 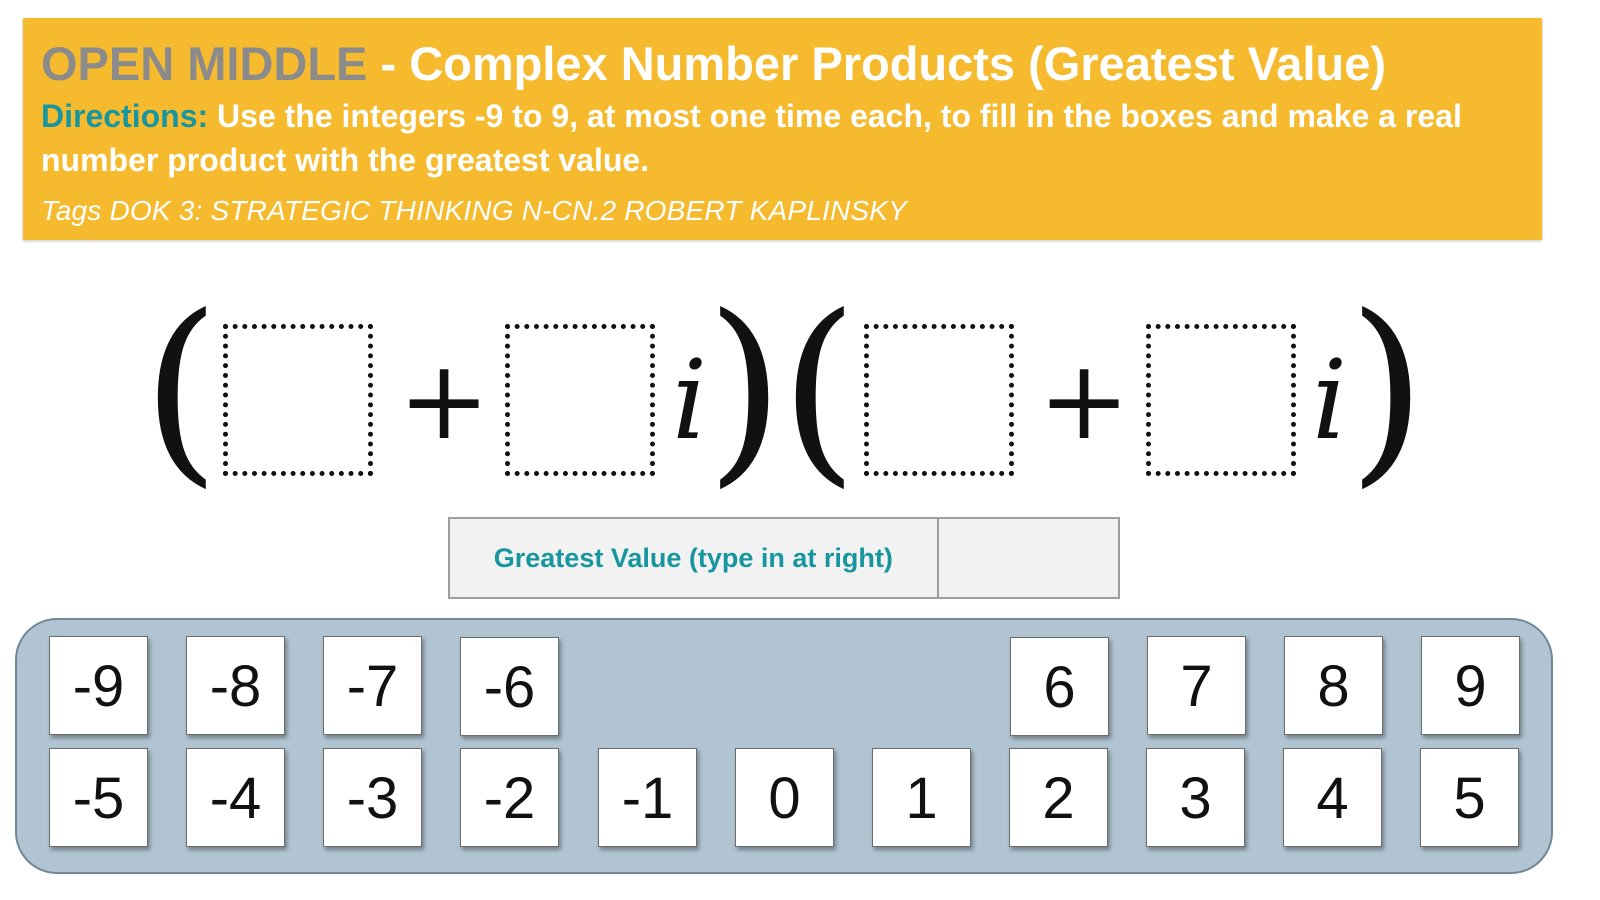 What do you see at coordinates (98, 685) in the screenshot?
I see `number-tile: -9` at bounding box center [98, 685].